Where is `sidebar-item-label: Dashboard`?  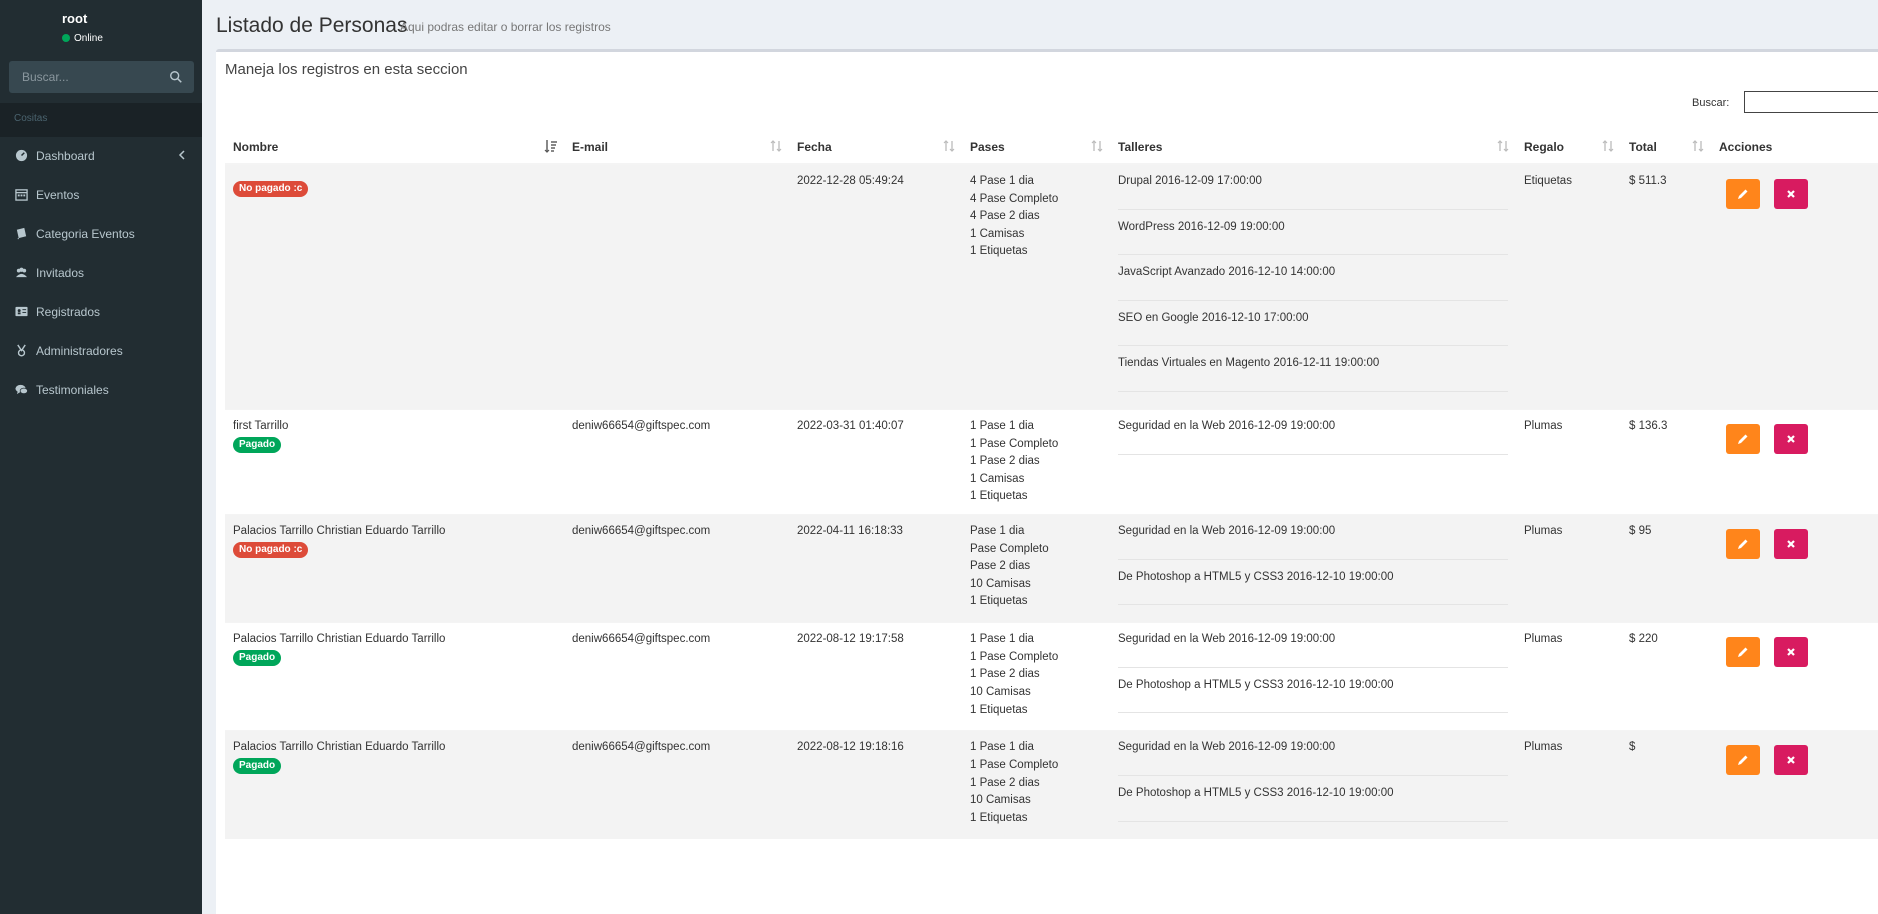 sidebar-item-label: Dashboard is located at coordinates (65, 156).